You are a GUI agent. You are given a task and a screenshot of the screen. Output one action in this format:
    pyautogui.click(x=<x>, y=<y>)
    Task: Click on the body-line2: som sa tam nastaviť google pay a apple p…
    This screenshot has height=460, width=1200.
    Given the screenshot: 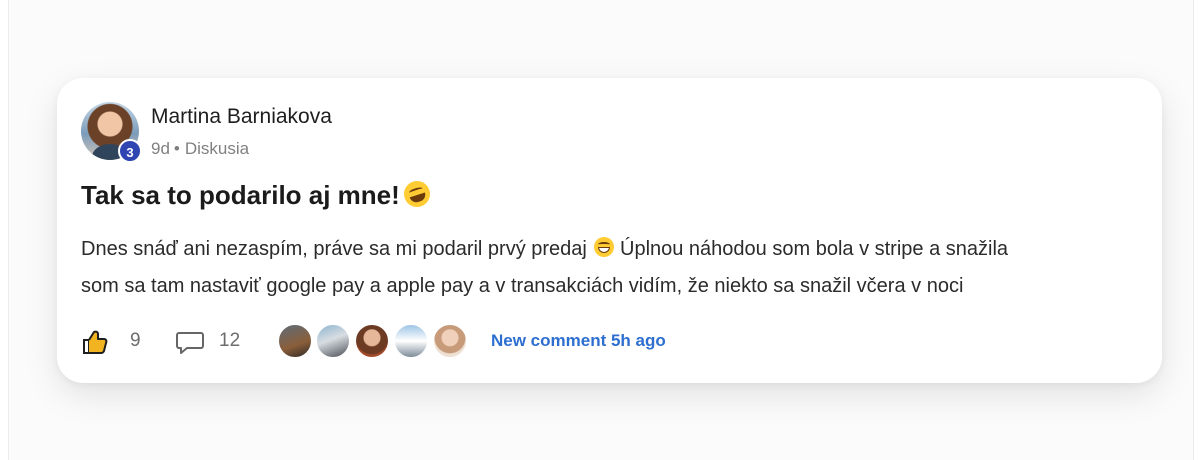 What is the action you would take?
    pyautogui.click(x=522, y=286)
    